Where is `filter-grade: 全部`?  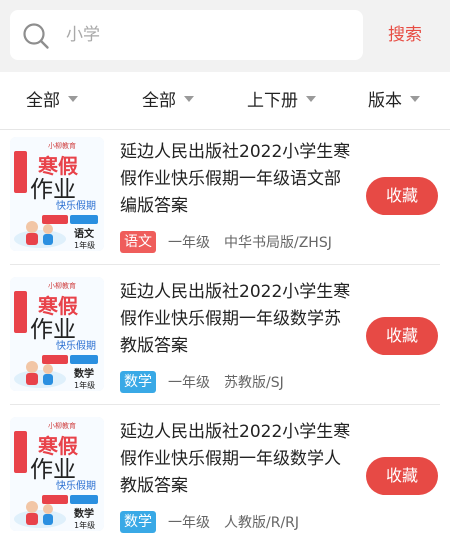 filter-grade: 全部 is located at coordinates (168, 101).